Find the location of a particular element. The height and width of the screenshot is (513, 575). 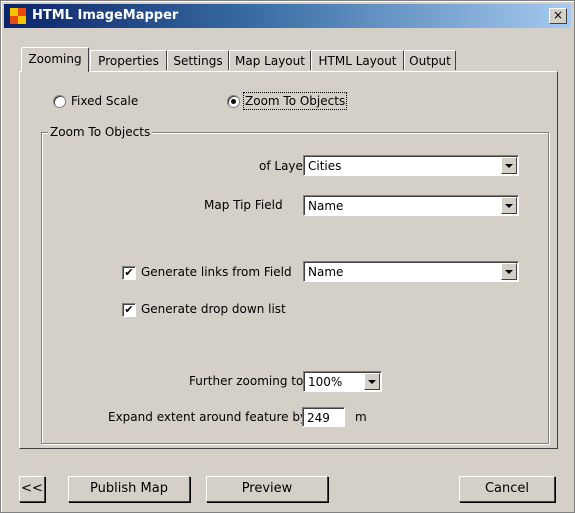

tab-zooming: Zooming is located at coordinates (55, 59).